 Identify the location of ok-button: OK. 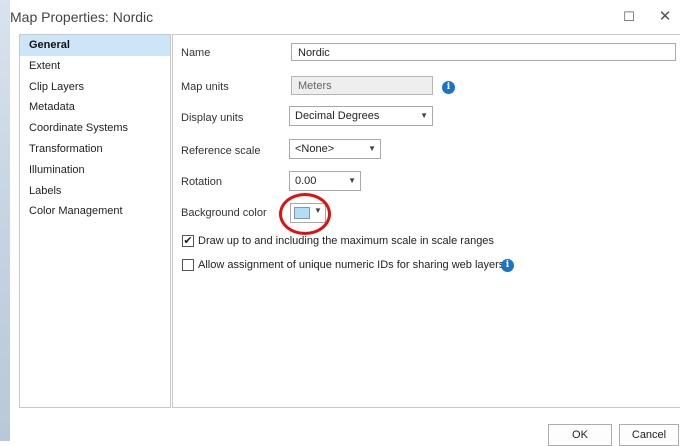
(580, 435).